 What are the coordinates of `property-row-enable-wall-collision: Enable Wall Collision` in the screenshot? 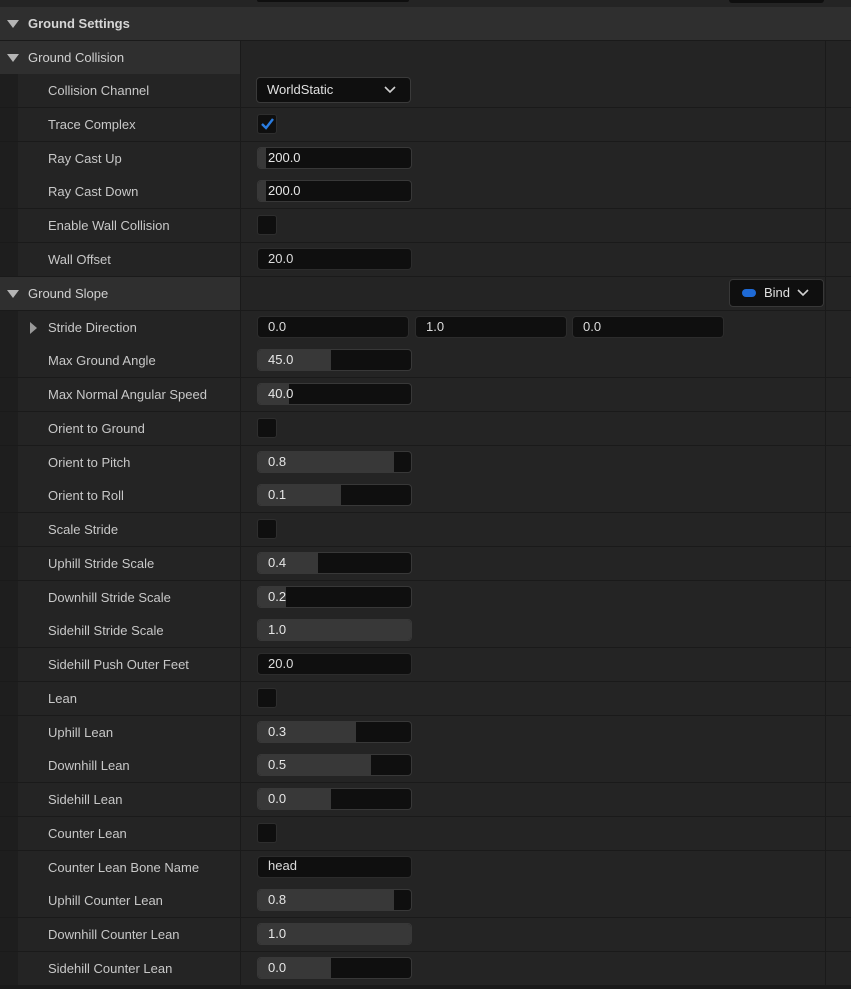 It's located at (425, 226).